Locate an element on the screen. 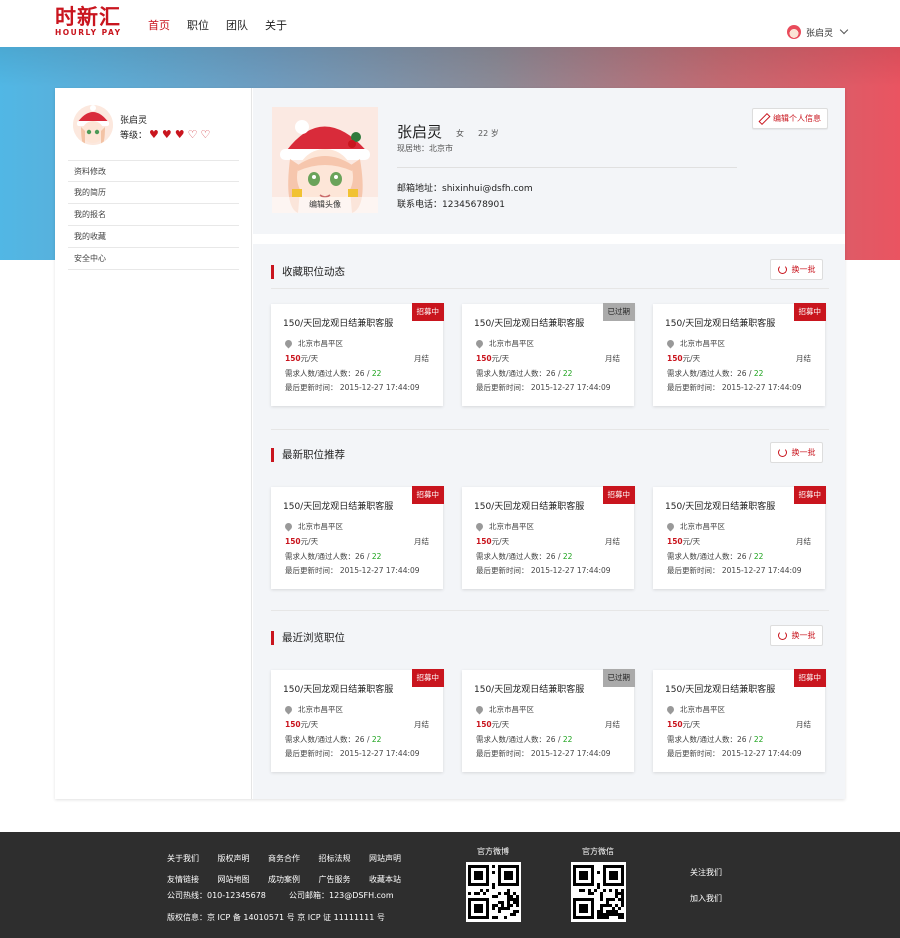 The width and height of the screenshot is (900, 938). footer-link-ads: 广告服务 is located at coordinates (344, 879).